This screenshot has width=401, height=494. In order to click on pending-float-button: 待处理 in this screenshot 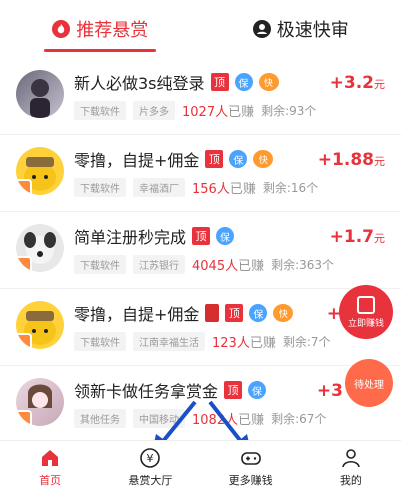, I will do `click(369, 383)`.